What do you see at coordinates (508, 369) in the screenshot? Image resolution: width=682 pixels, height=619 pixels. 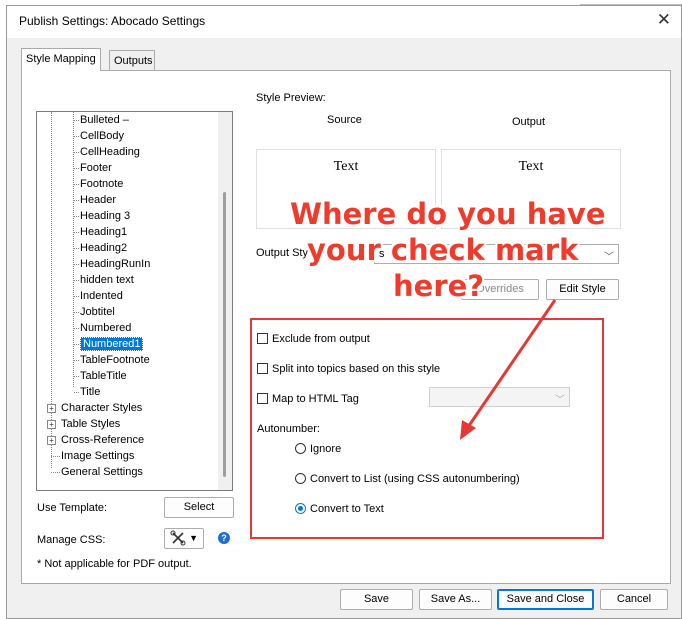 I see `annotation-arrow` at bounding box center [508, 369].